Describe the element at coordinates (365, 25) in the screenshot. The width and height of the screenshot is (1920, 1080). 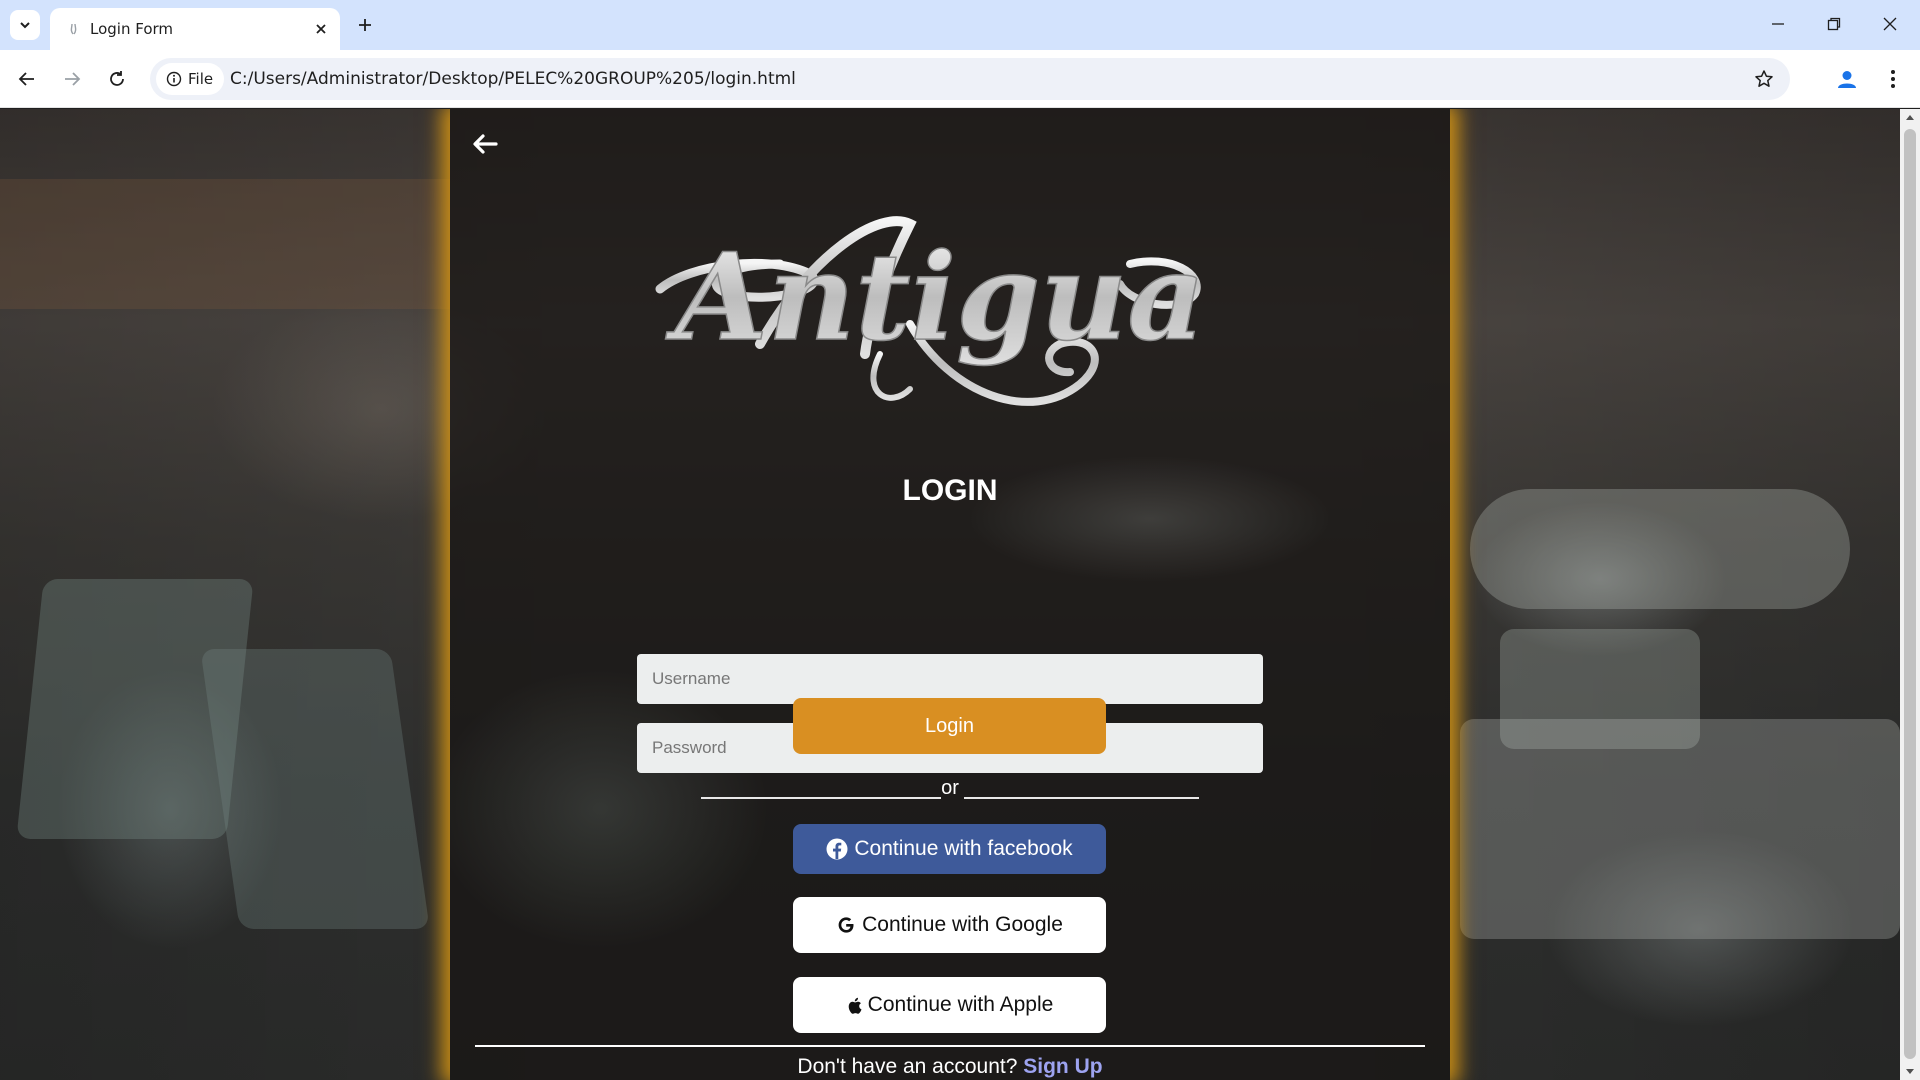
I see `new-tab-plus-icon` at that location.